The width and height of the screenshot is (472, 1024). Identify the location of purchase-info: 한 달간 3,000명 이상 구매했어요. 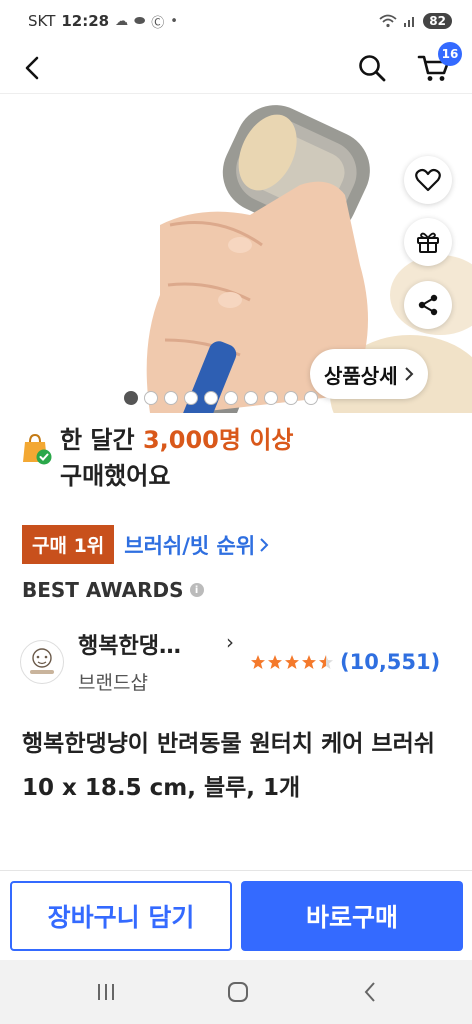
(237, 458).